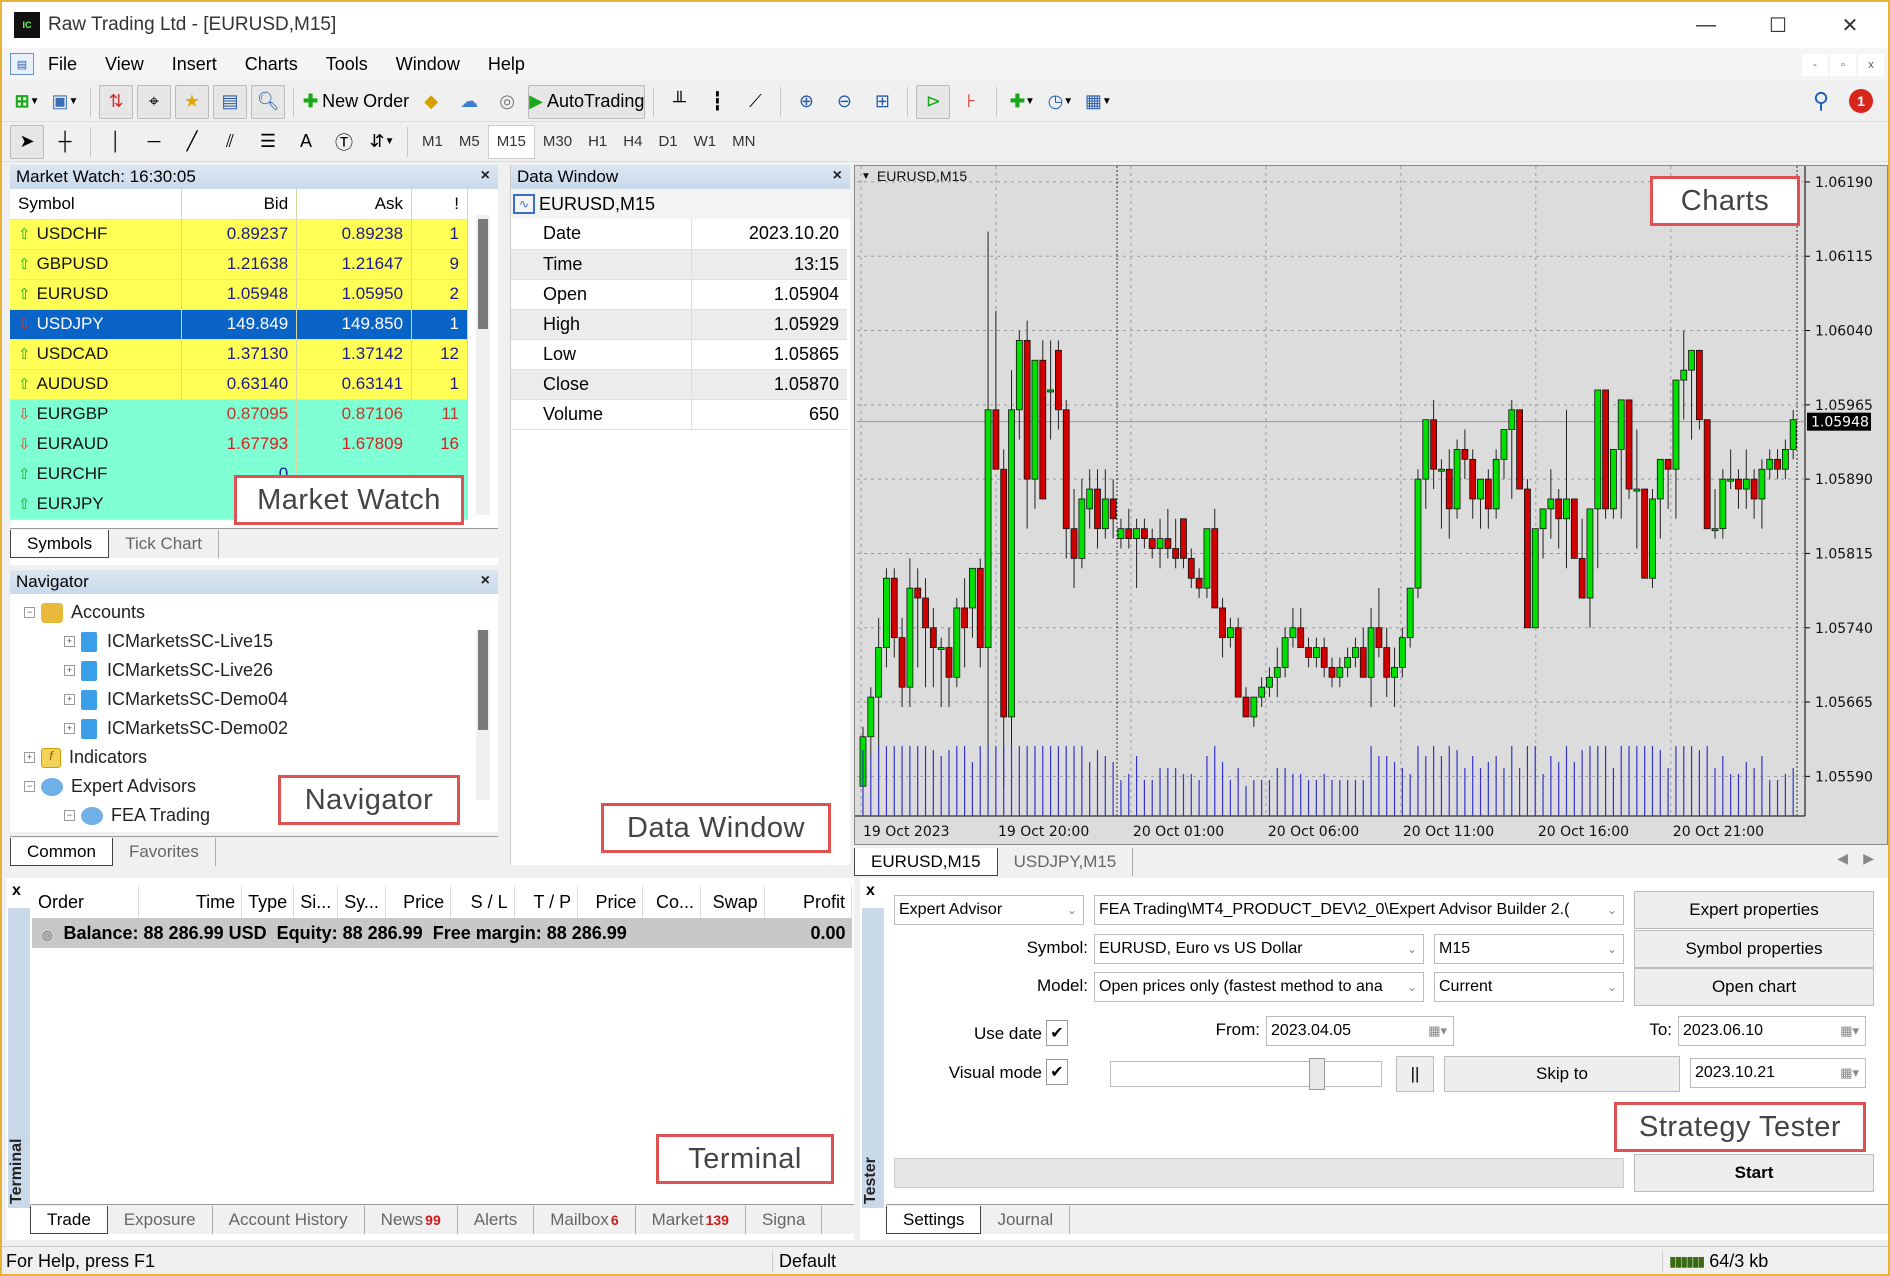  Describe the element at coordinates (160, 1220) in the screenshot. I see `tab-exposure: Exposure` at that location.